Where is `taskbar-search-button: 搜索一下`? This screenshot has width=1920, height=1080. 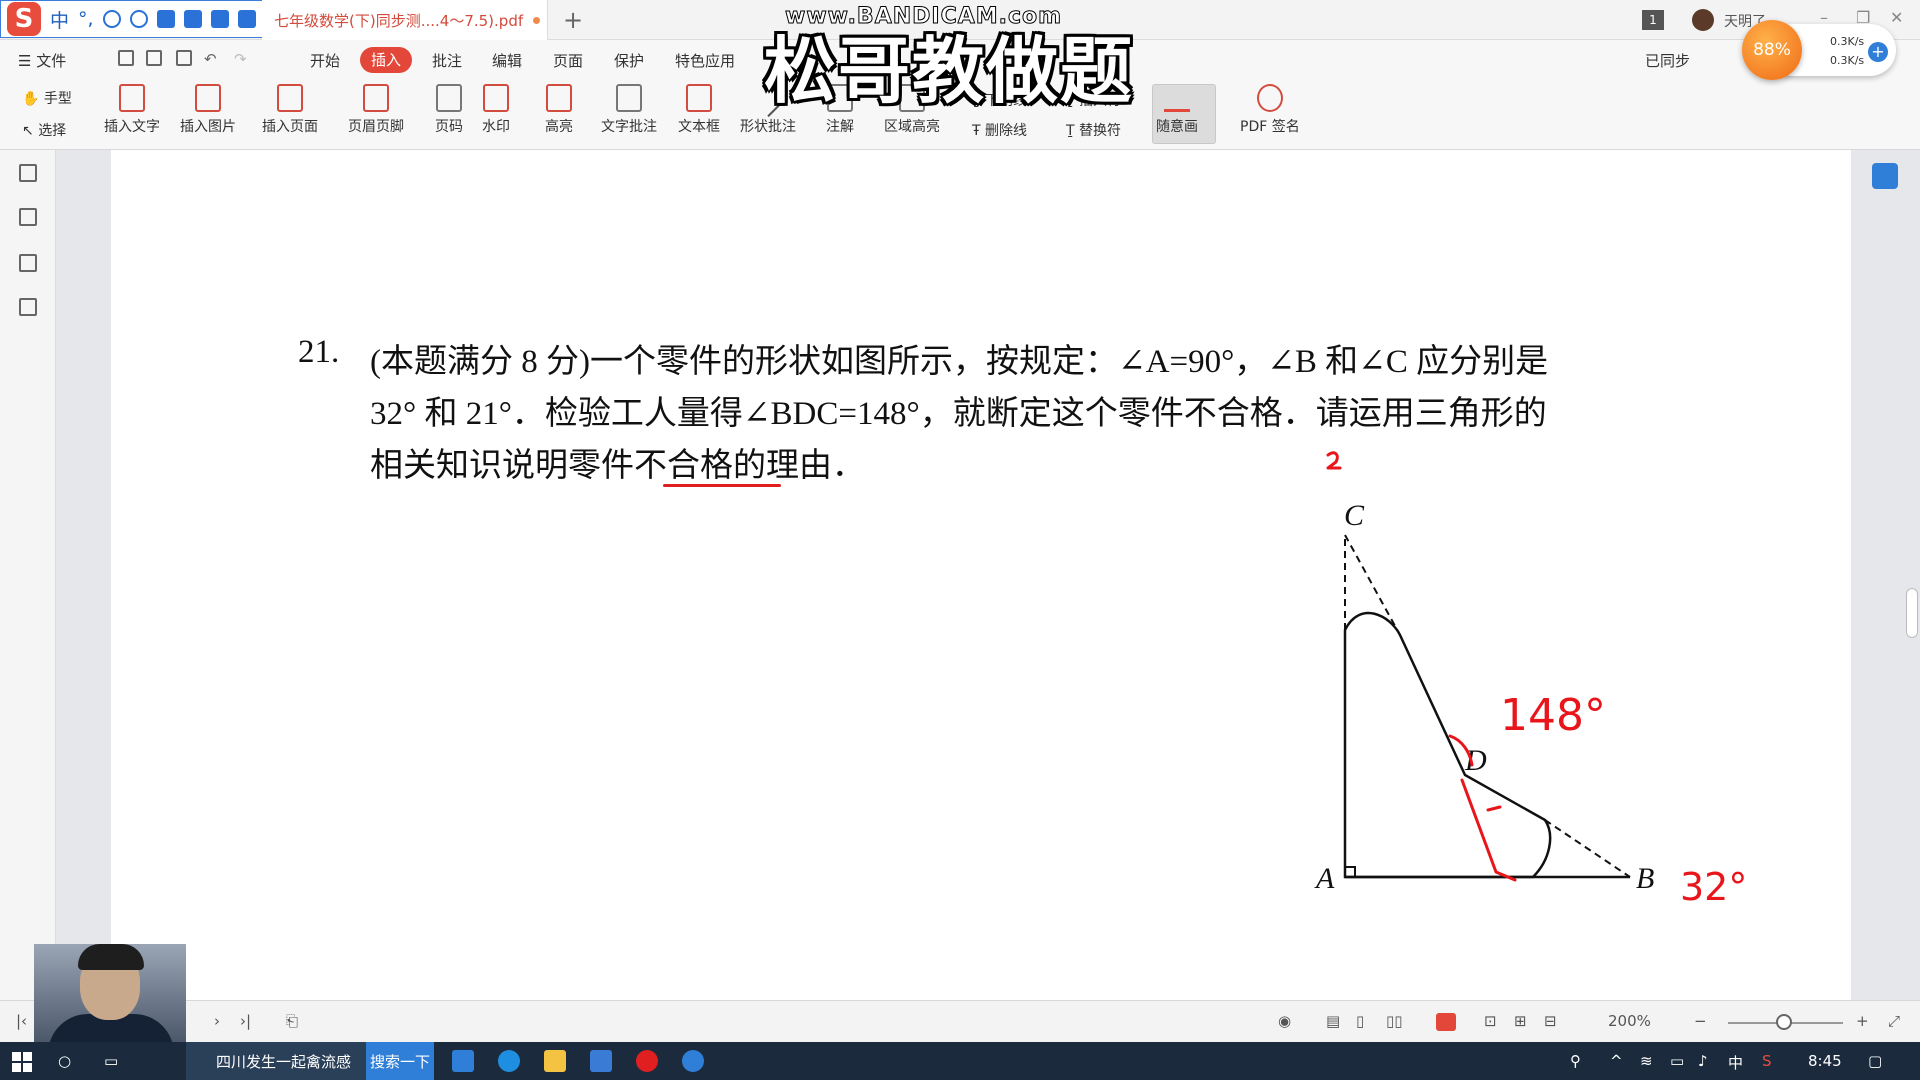 taskbar-search-button: 搜索一下 is located at coordinates (400, 1061).